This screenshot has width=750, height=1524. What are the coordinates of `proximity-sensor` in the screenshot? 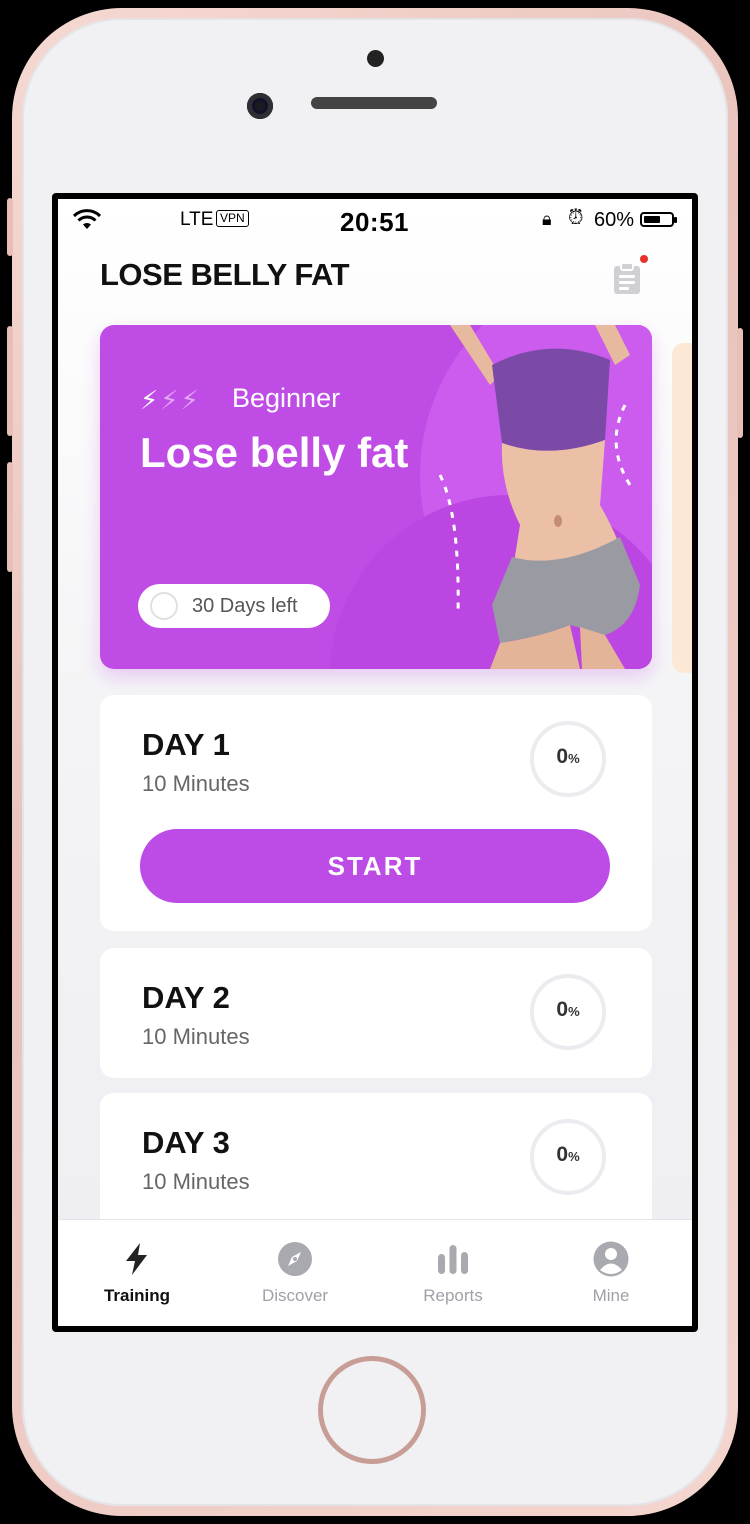 It's located at (375, 58).